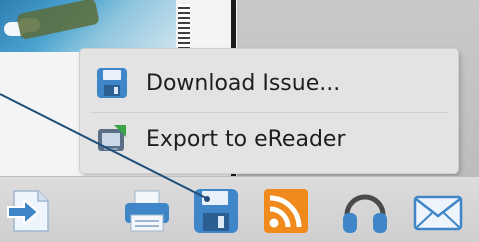 This screenshot has height=242, width=479. I want to click on rss-button, so click(286, 211).